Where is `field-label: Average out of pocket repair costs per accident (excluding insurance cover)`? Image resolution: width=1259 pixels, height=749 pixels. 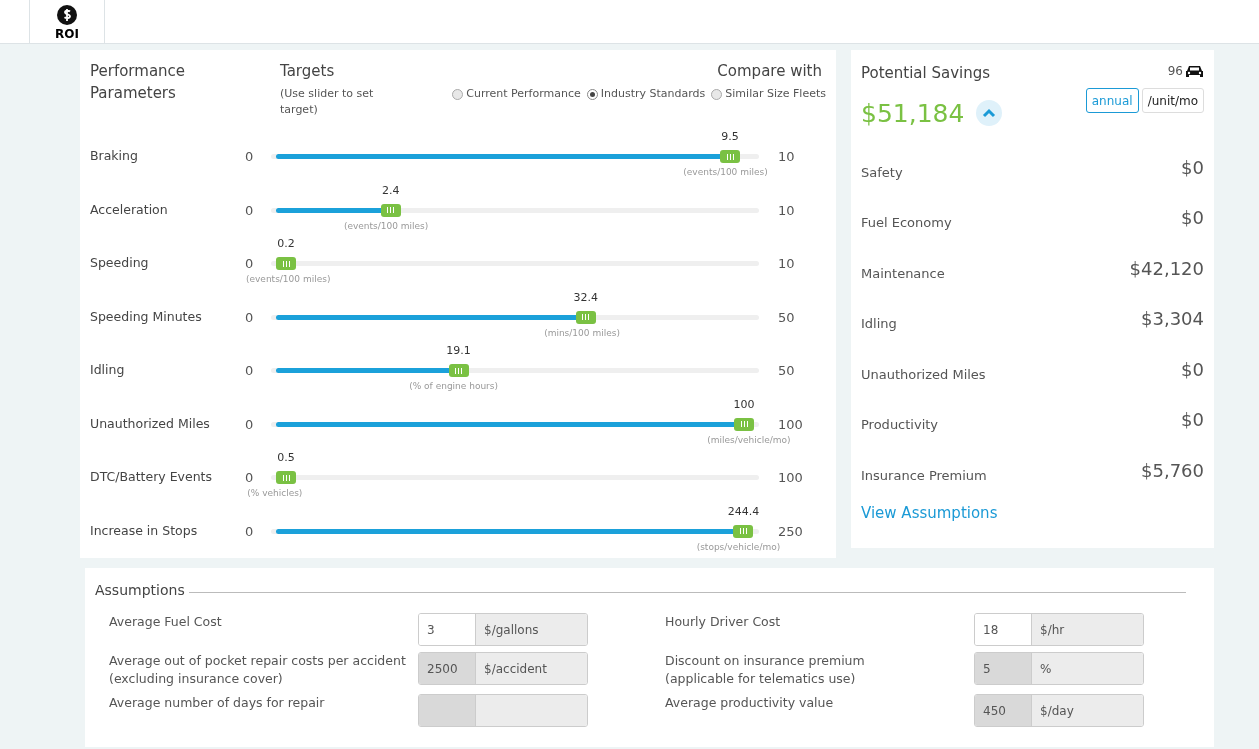
field-label: Average out of pocket repair costs per accident (excluding insurance cover) is located at coordinates (258, 670).